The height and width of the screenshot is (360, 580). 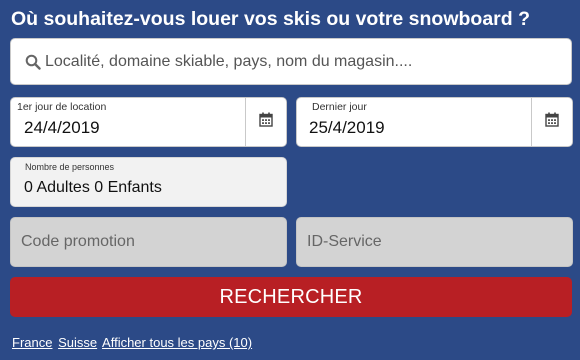 I want to click on promo-code-input, so click(x=148, y=242).